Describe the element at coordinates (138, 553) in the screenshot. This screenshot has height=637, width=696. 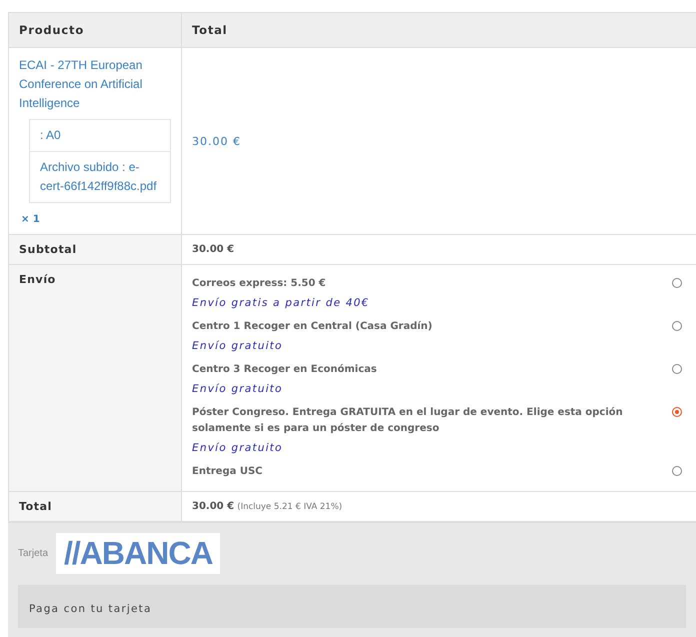
I see `bank-logo: //ABANCA` at that location.